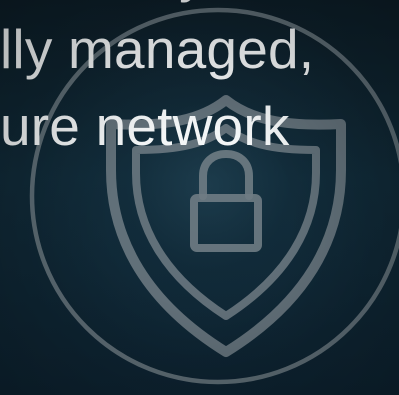 Image resolution: width=399 pixels, height=395 pixels. Describe the element at coordinates (103, 5) in the screenshot. I see `headline-line-1: ride fully` at that location.